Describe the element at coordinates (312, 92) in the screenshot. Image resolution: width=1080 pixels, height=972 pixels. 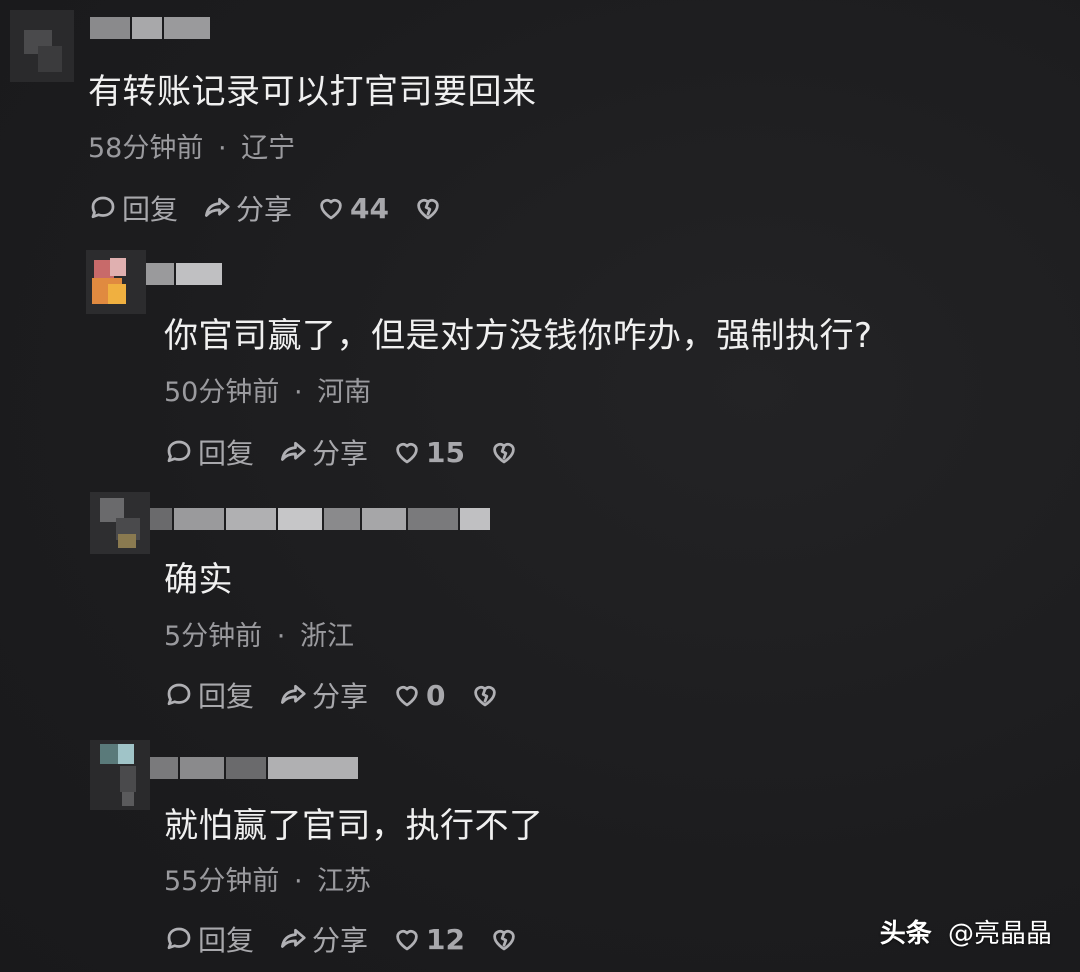
I see `comment-text: 有转账记录可以打官司要回来` at that location.